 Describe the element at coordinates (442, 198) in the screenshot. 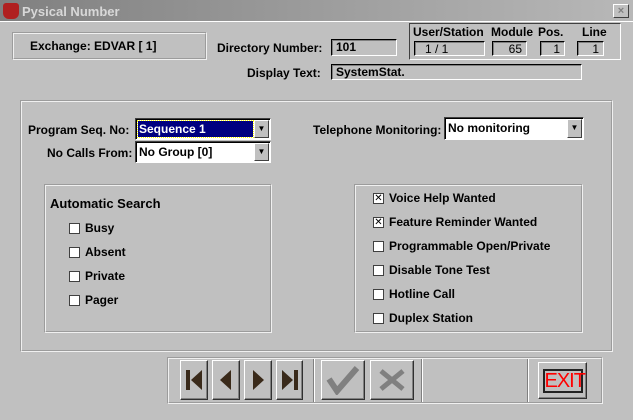

I see `checkbox-label: Voice Help Wanted` at that location.